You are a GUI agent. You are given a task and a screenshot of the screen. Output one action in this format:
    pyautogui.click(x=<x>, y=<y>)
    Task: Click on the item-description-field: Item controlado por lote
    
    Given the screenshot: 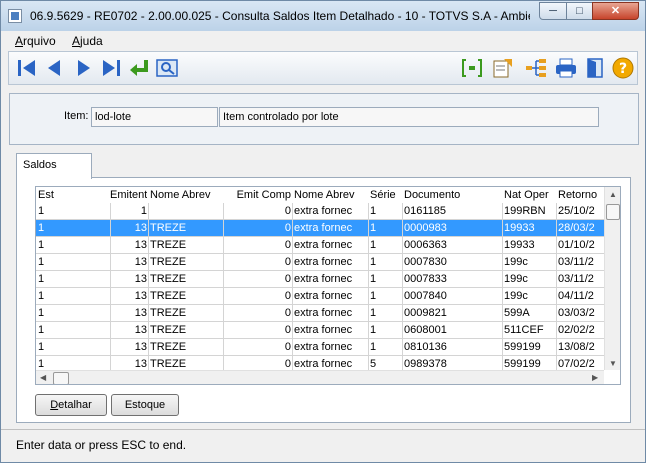 What is the action you would take?
    pyautogui.click(x=409, y=117)
    